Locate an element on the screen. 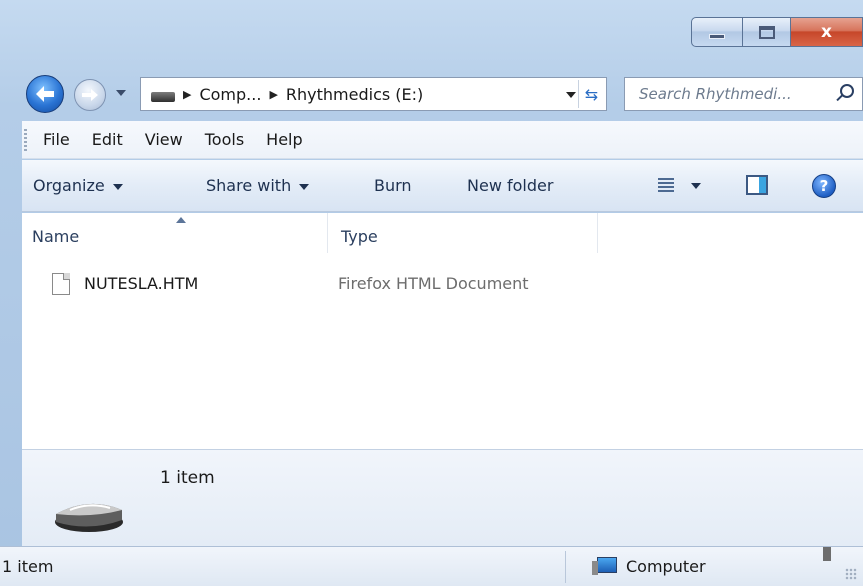 Image resolution: width=863 pixels, height=586 pixels. back-arrow-icon is located at coordinates (45, 94).